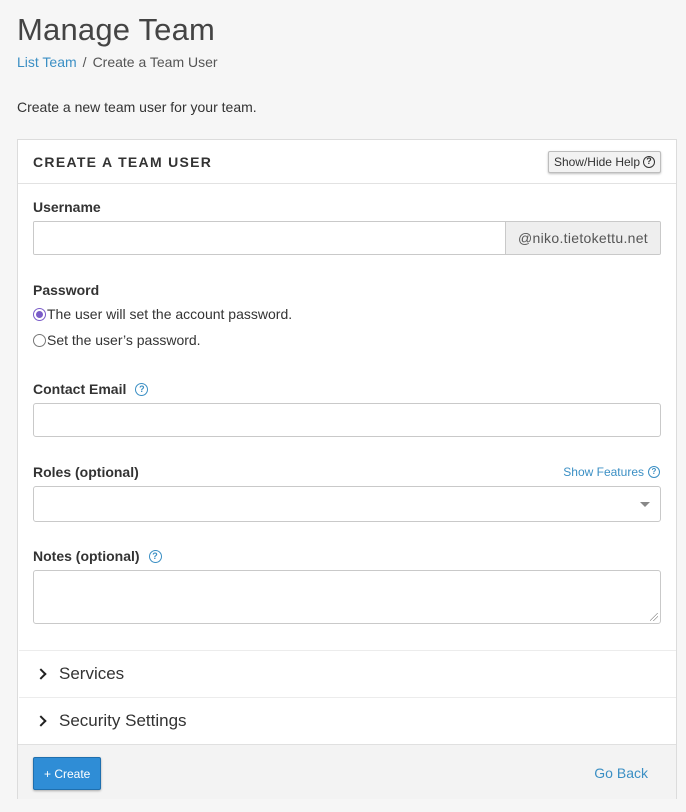 The height and width of the screenshot is (812, 686). I want to click on show-features-help-icon: ?, so click(654, 472).